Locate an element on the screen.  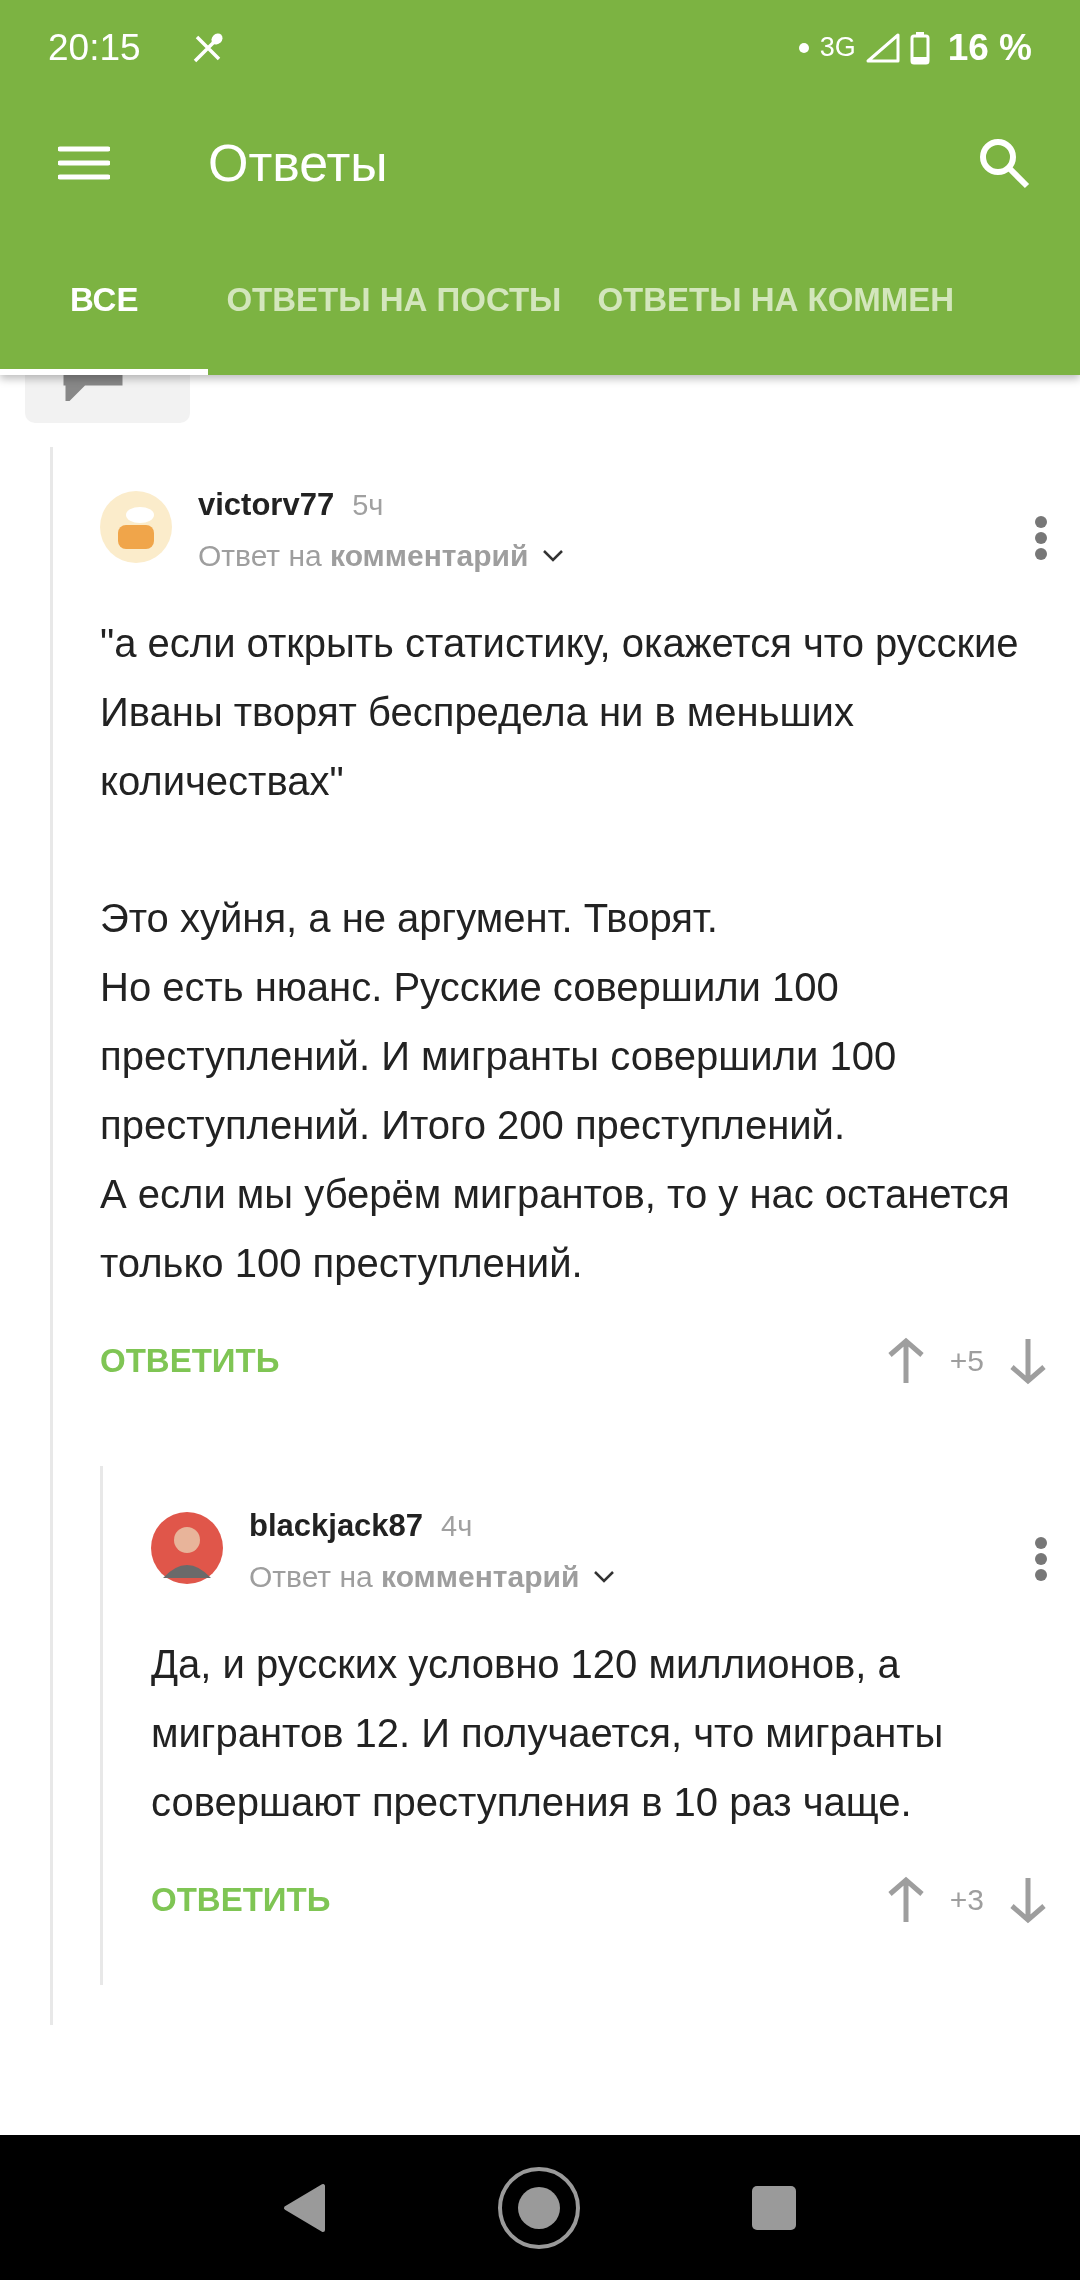
dot-icon is located at coordinates (803, 47).